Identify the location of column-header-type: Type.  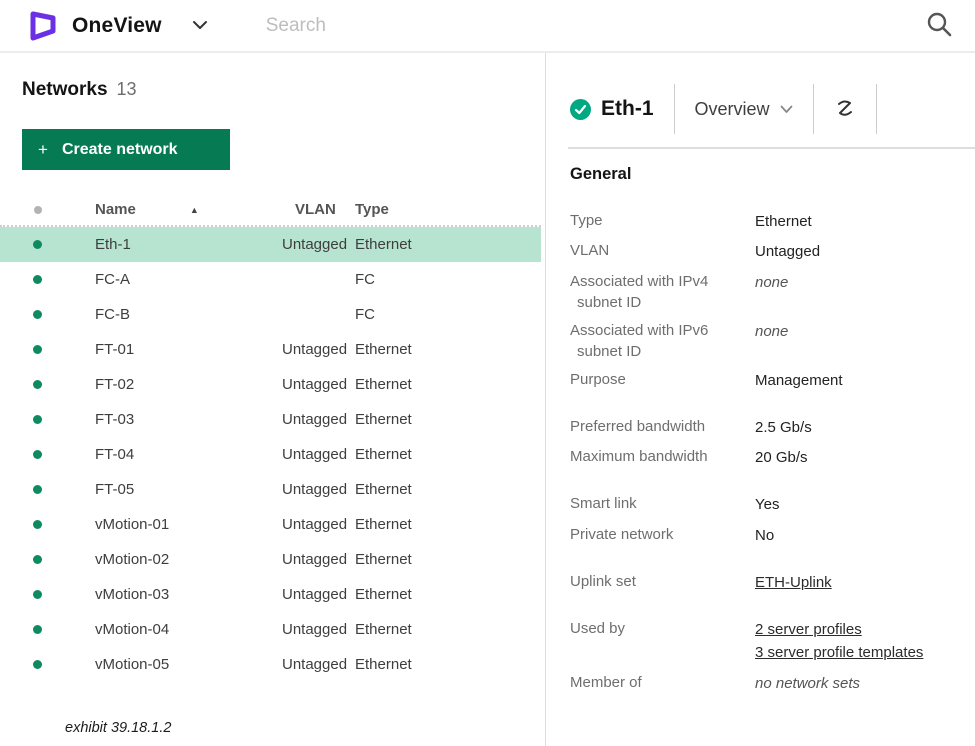
(448, 209).